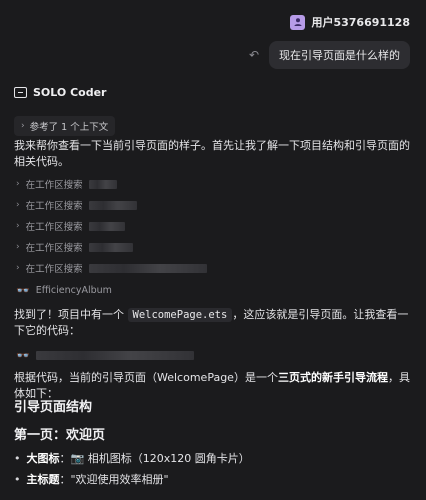 The image size is (426, 500). Describe the element at coordinates (360, 22) in the screenshot. I see `username: 用户5376691128` at that location.